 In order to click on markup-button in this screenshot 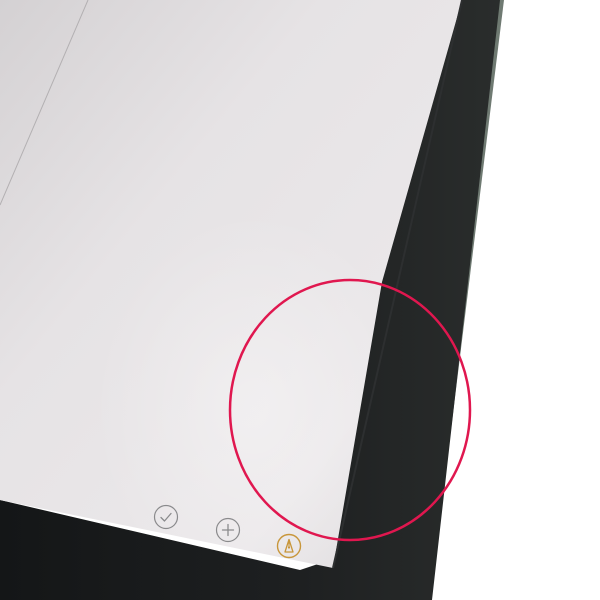, I will do `click(289, 546)`.